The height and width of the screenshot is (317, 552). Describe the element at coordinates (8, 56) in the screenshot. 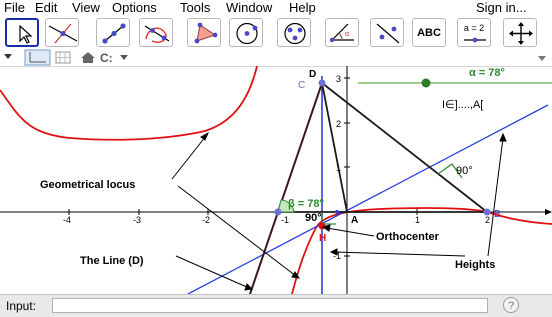

I see `collapse-triangle-icon` at that location.